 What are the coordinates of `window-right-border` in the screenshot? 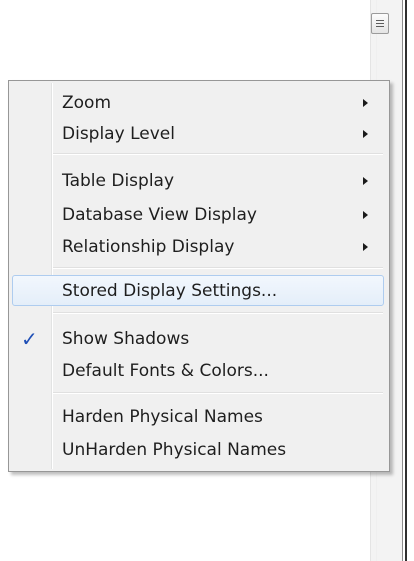 It's located at (408, 280).